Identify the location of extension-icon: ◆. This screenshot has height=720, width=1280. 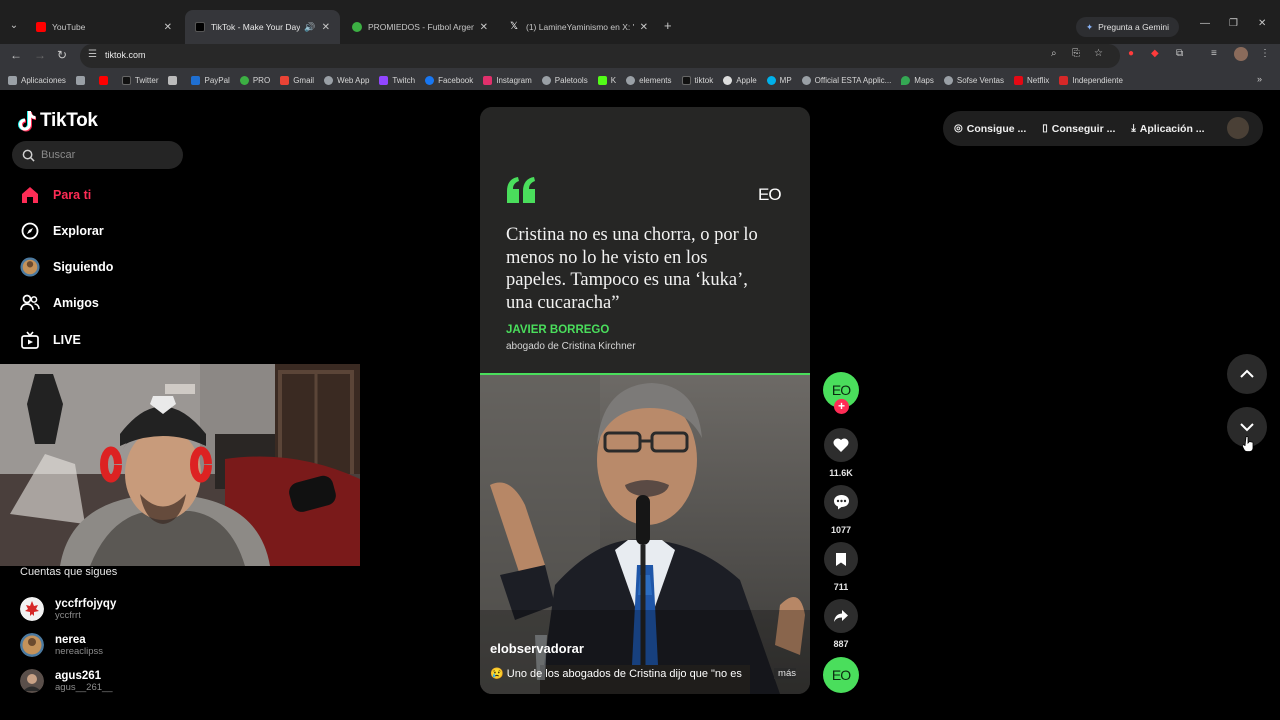
(1155, 53).